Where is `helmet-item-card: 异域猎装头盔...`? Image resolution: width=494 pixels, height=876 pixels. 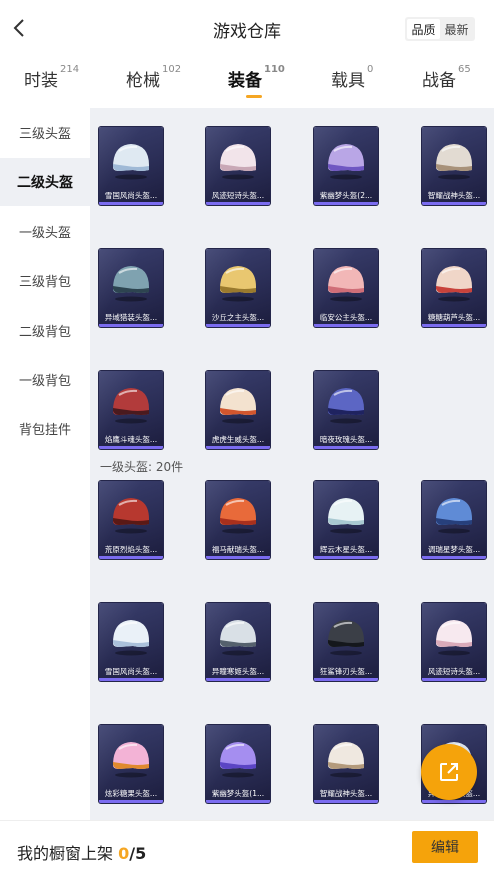
helmet-item-card: 异域猎装头盔... is located at coordinates (131, 288).